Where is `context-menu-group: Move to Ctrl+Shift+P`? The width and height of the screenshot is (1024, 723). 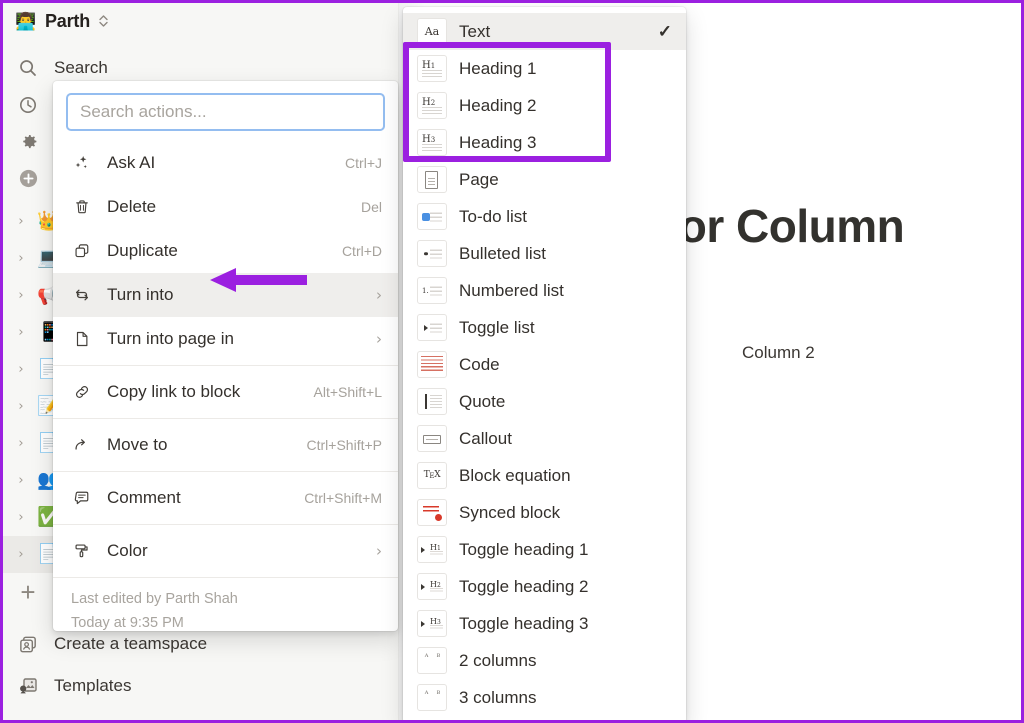 context-menu-group: Move to Ctrl+Shift+P is located at coordinates (225, 445).